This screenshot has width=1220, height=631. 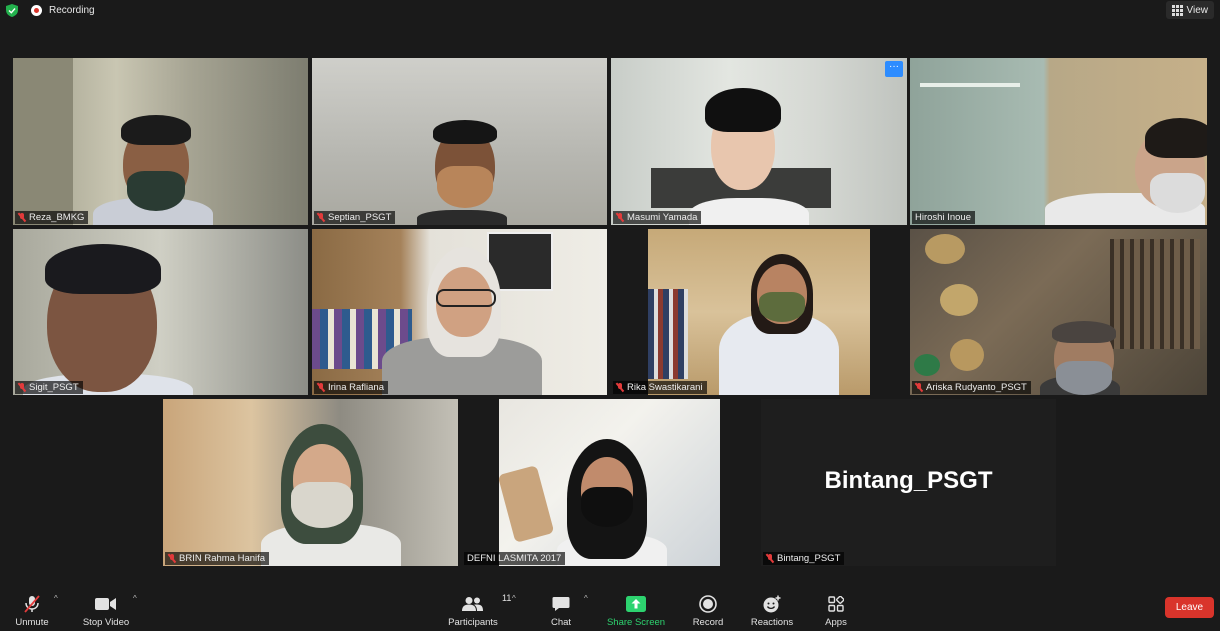 I want to click on stop-video-button: Stop Video, so click(x=106, y=609).